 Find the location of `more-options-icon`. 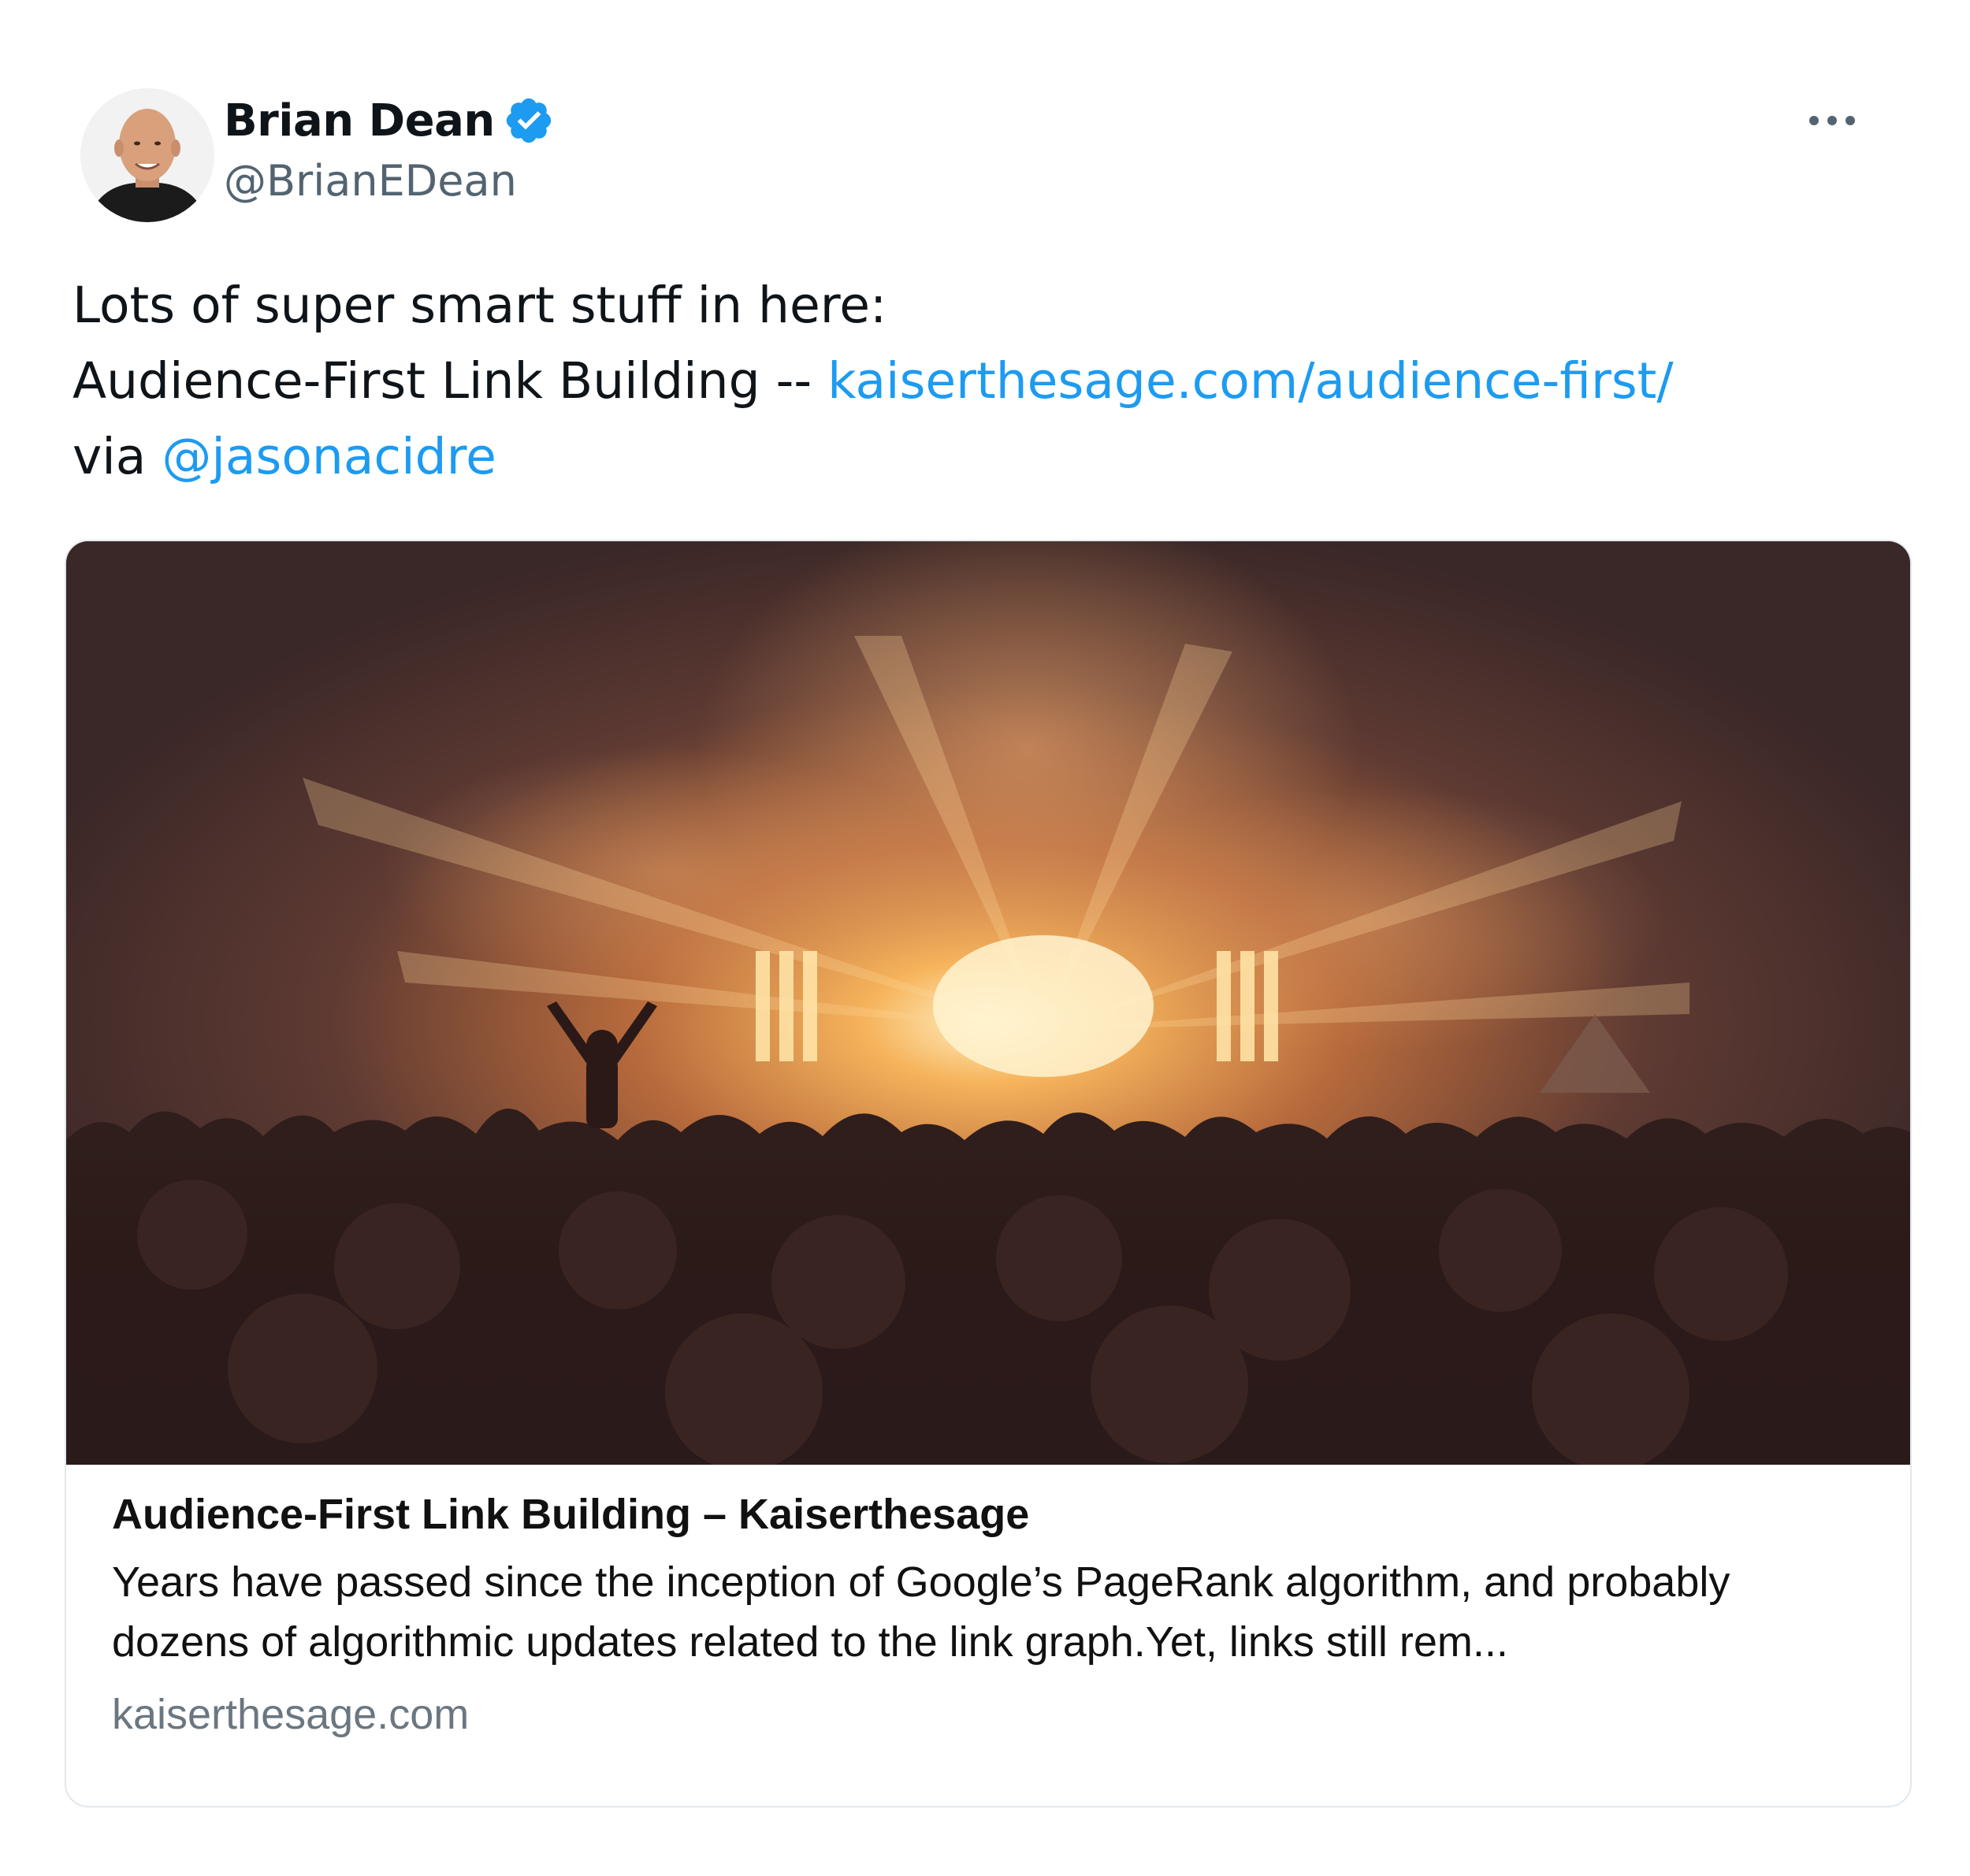

more-options-icon is located at coordinates (1832, 120).